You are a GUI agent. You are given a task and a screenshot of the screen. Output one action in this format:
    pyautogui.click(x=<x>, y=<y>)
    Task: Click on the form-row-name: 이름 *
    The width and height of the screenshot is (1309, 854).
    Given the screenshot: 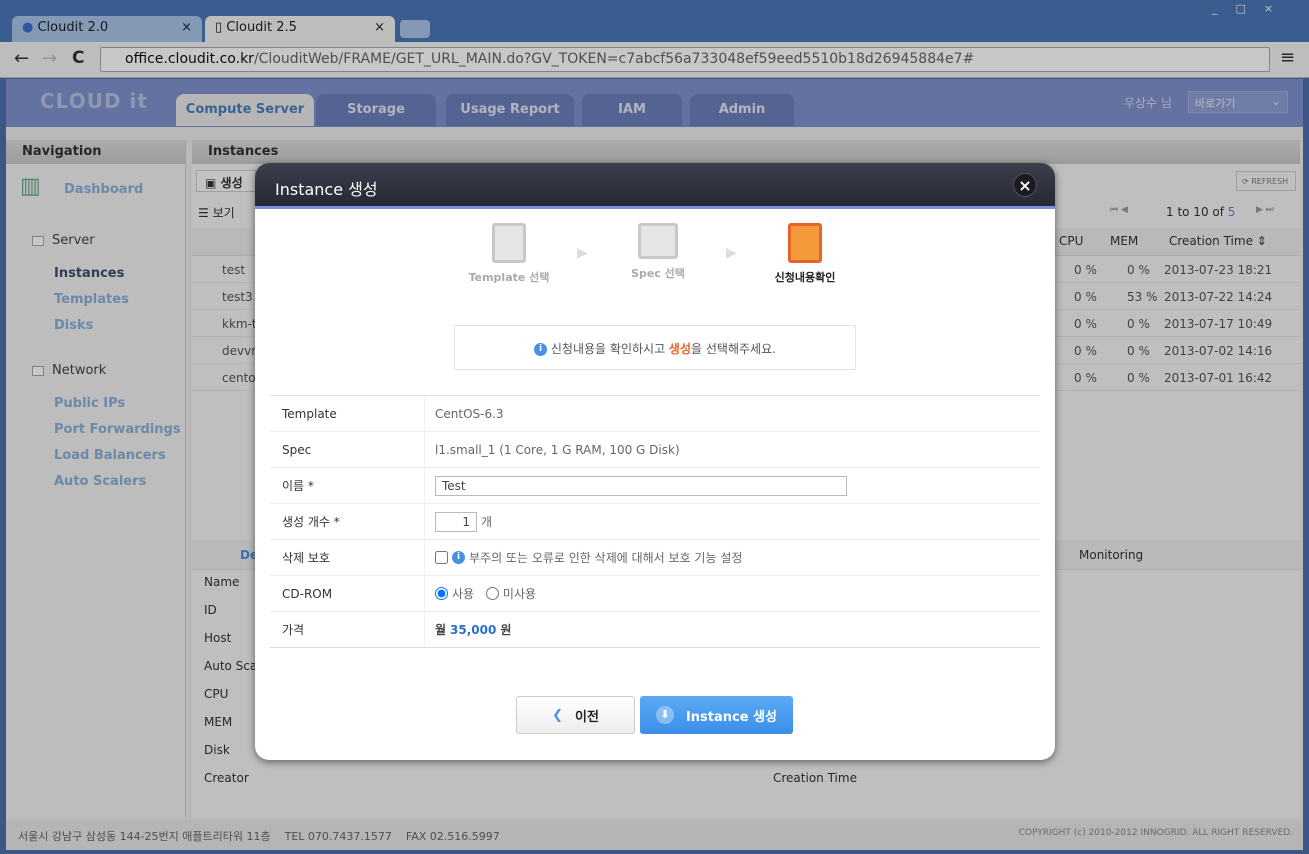 What is the action you would take?
    pyautogui.click(x=655, y=486)
    